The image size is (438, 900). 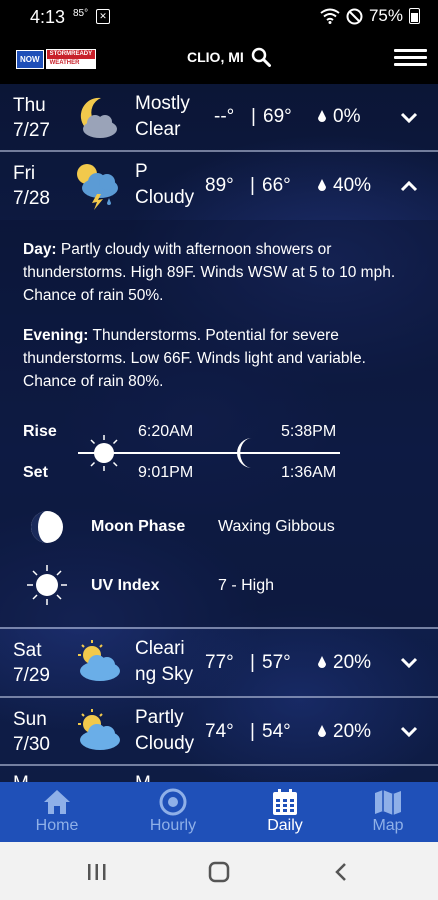 I want to click on rise-label: Rise, so click(x=40, y=431).